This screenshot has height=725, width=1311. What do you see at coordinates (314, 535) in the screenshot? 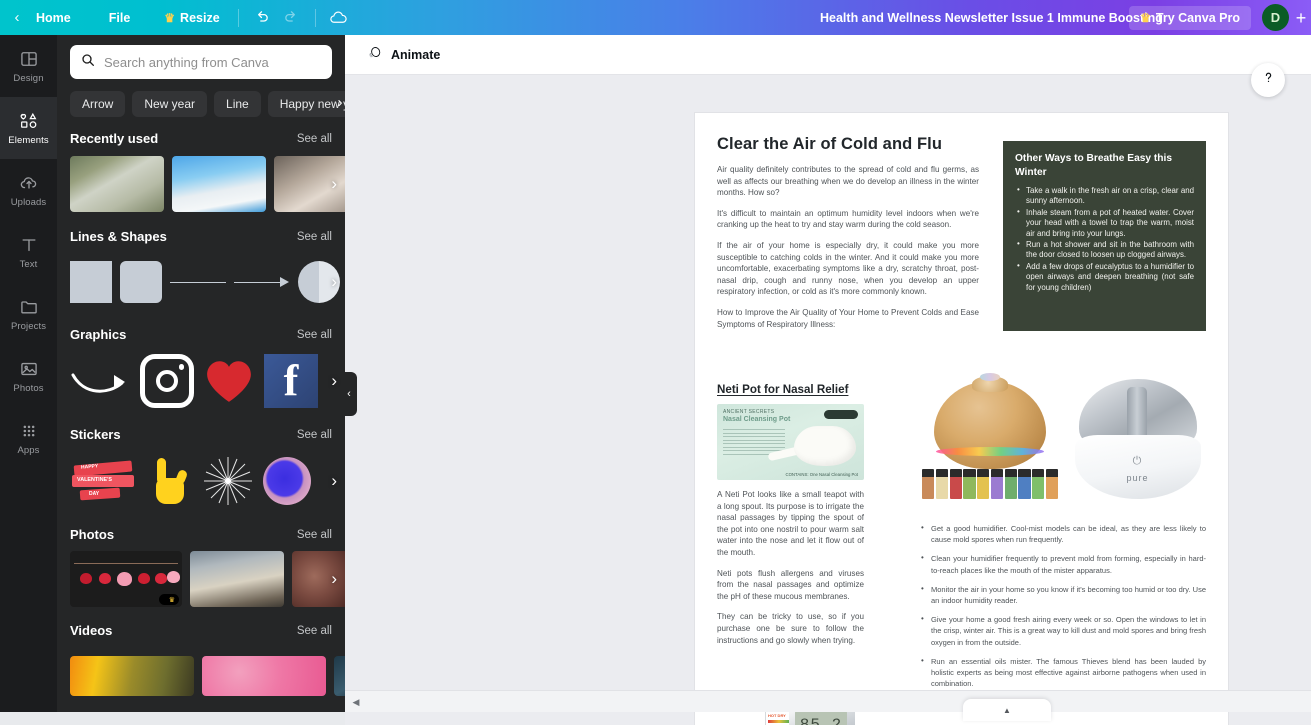
I see `see-all-photos: See all` at bounding box center [314, 535].